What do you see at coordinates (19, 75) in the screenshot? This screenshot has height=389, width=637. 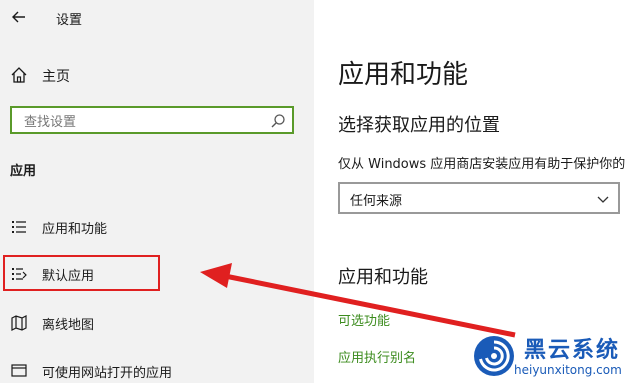 I see `home-icon` at bounding box center [19, 75].